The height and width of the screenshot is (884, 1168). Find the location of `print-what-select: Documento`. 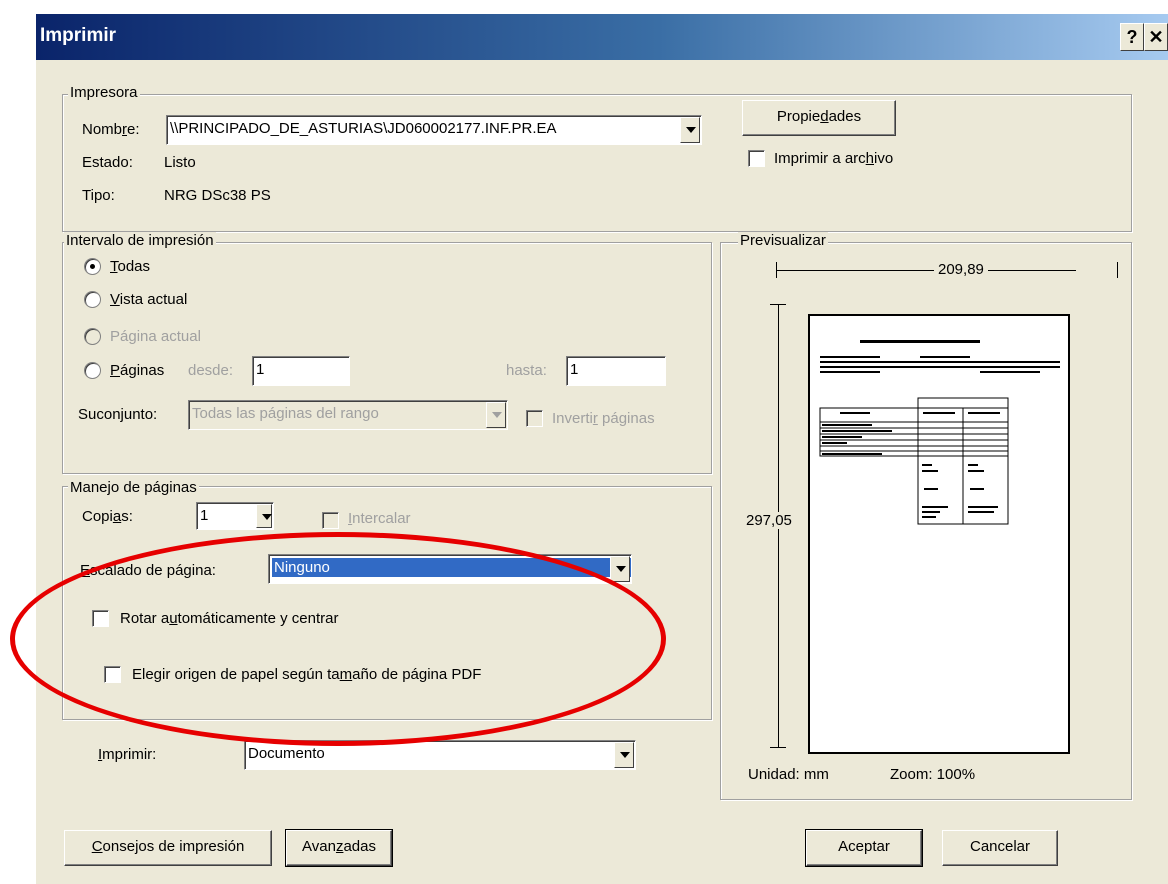

print-what-select: Documento is located at coordinates (440, 755).